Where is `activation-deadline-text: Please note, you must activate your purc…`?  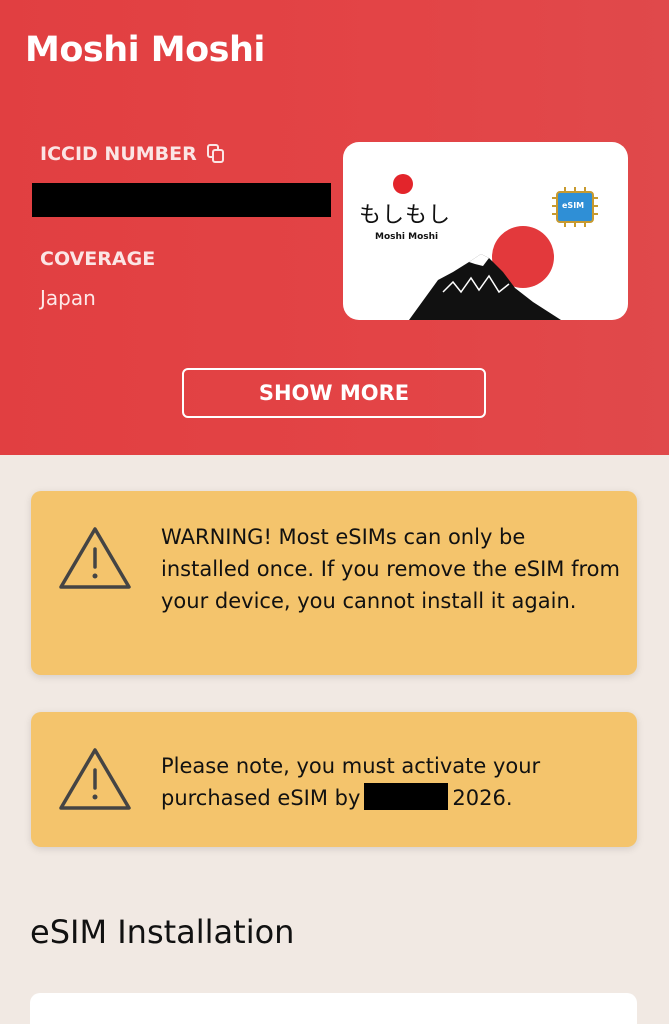 activation-deadline-text: Please note, you must activate your purc… is located at coordinates (391, 782).